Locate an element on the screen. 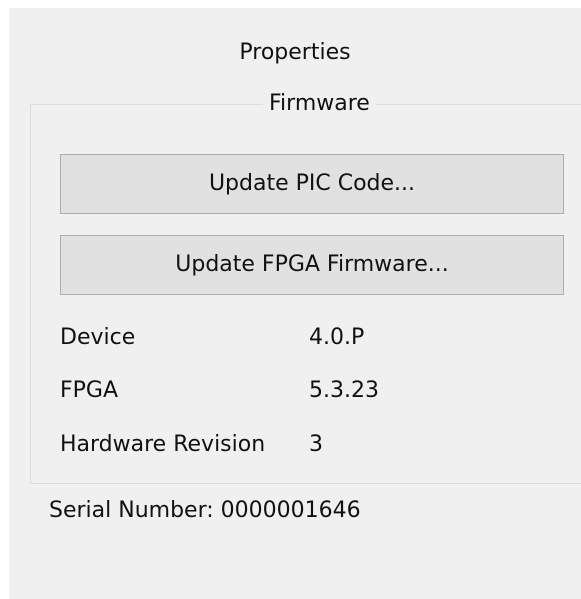  hardware-revision-label: Hardware Revision is located at coordinates (163, 444).